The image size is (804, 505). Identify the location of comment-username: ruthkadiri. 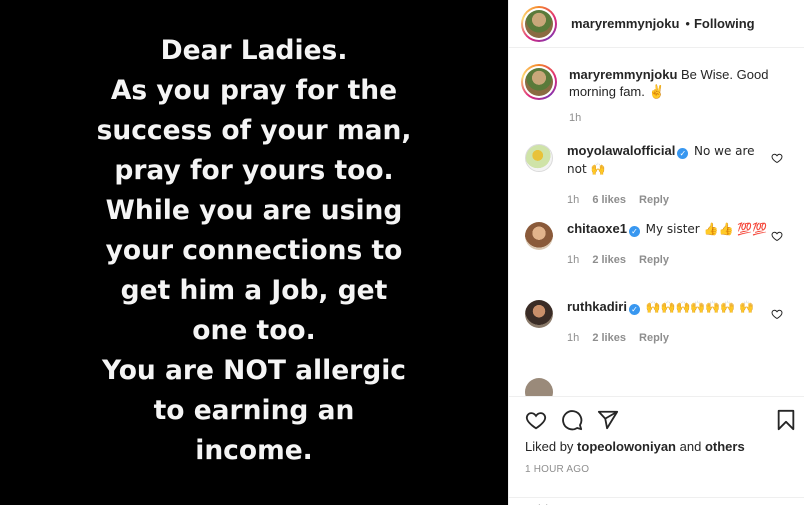
(597, 306).